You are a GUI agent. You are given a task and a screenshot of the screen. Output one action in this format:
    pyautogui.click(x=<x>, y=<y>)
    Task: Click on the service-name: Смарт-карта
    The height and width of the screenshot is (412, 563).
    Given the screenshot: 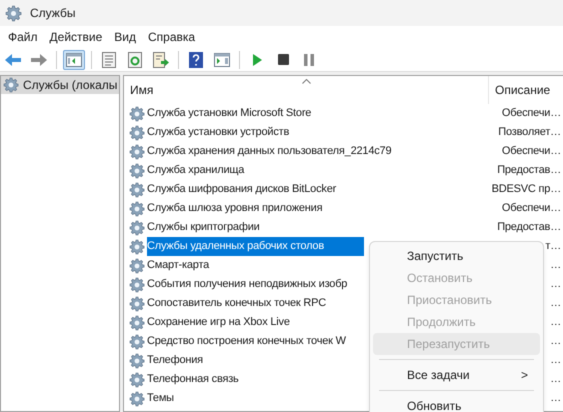 What is the action you would take?
    pyautogui.click(x=198, y=265)
    